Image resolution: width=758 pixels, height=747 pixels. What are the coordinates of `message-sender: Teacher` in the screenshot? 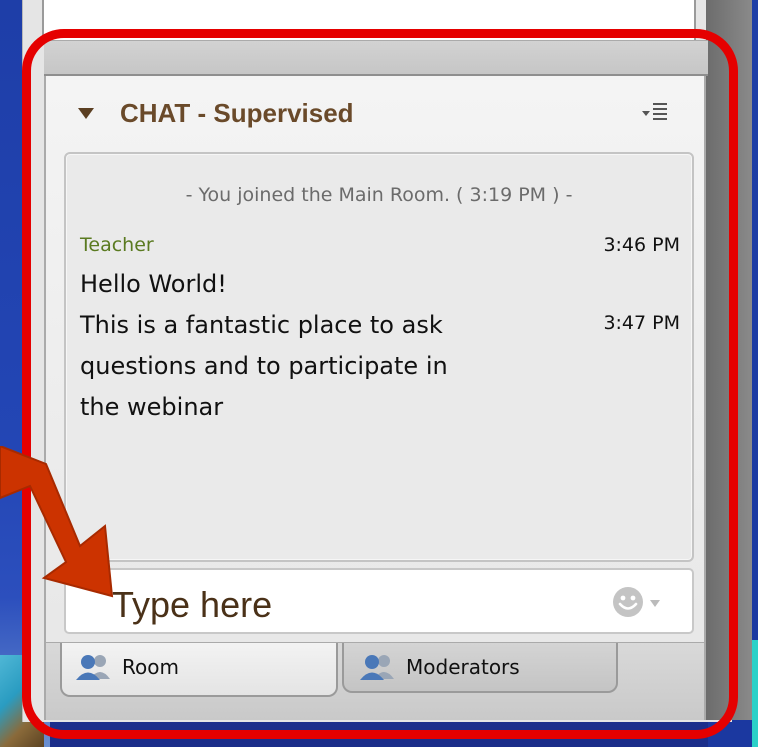 It's located at (117, 245).